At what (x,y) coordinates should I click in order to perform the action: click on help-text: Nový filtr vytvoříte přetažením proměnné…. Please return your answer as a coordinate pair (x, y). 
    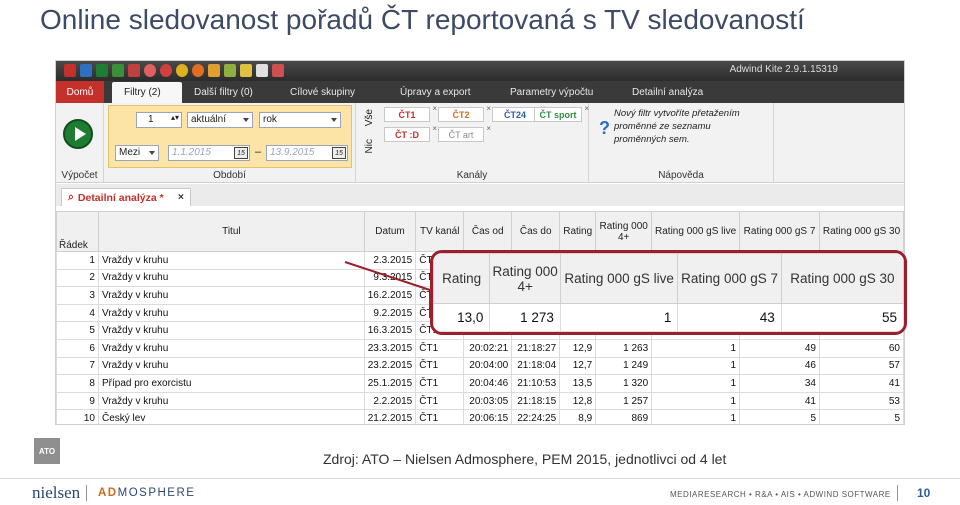
    Looking at the image, I should click on (677, 126).